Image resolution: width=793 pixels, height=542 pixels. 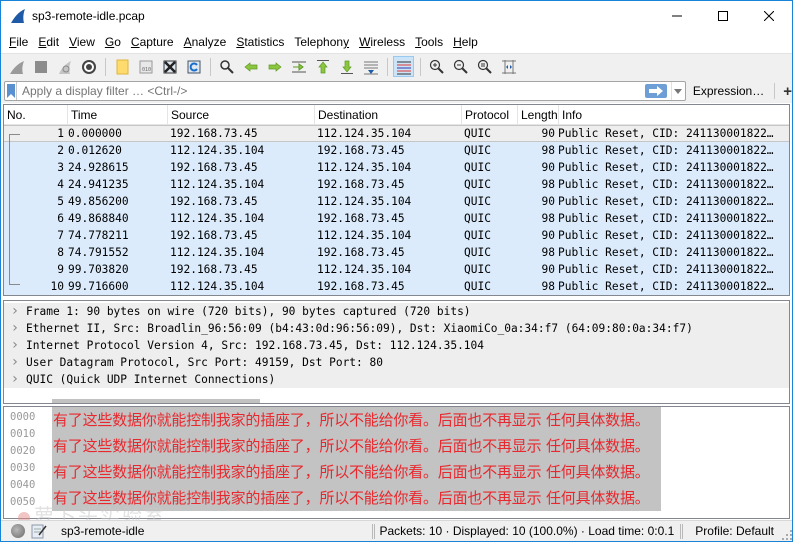 I want to click on display-filter-input, so click(x=331, y=91).